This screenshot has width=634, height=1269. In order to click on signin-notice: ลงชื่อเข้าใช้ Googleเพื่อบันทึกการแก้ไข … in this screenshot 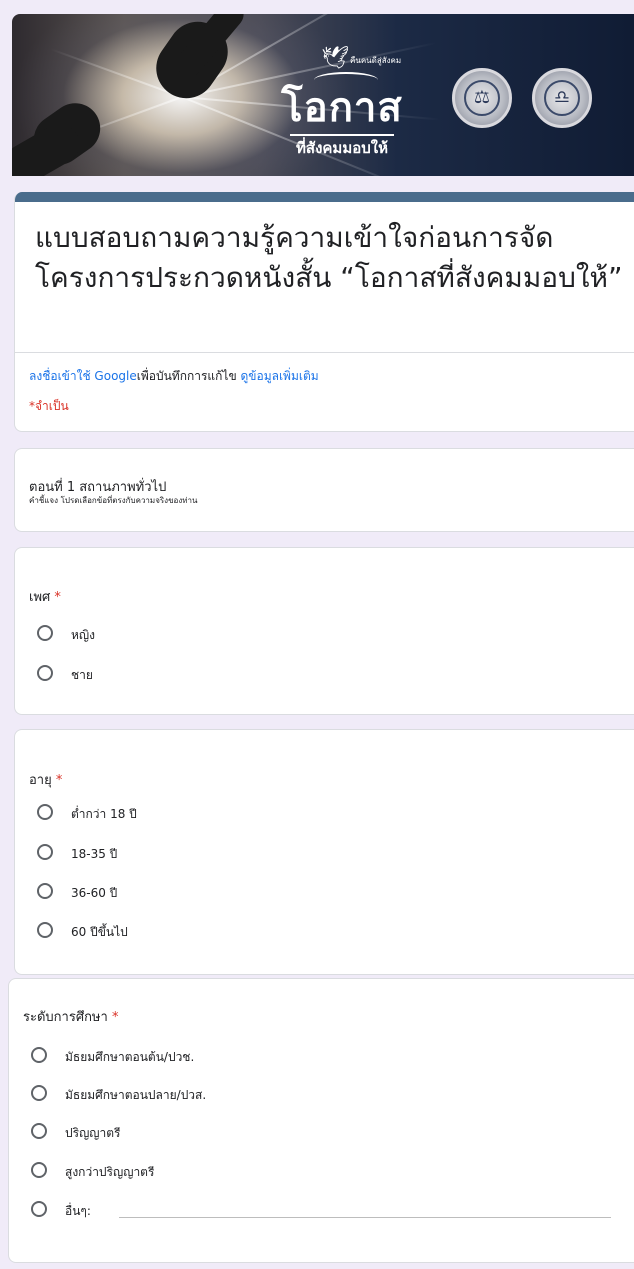, I will do `click(174, 376)`.